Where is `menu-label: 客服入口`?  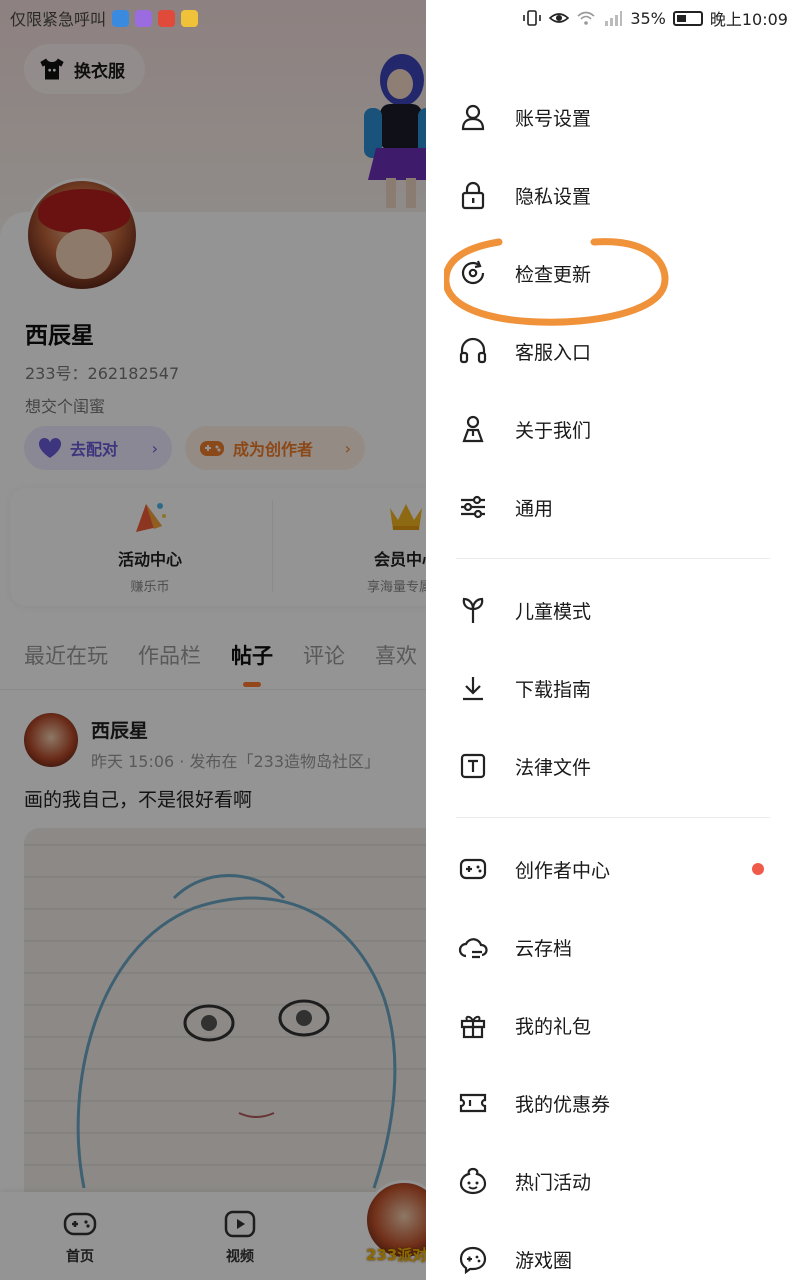 menu-label: 客服入口 is located at coordinates (553, 352).